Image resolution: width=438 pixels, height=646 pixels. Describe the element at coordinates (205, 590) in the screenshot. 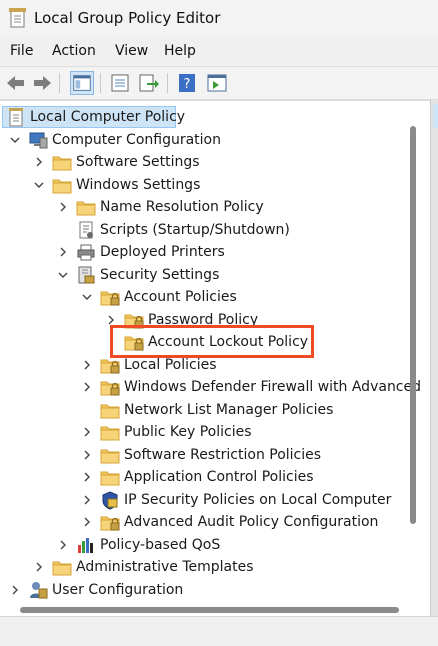

I see `tree-node-user-configuration: User Configuration` at that location.